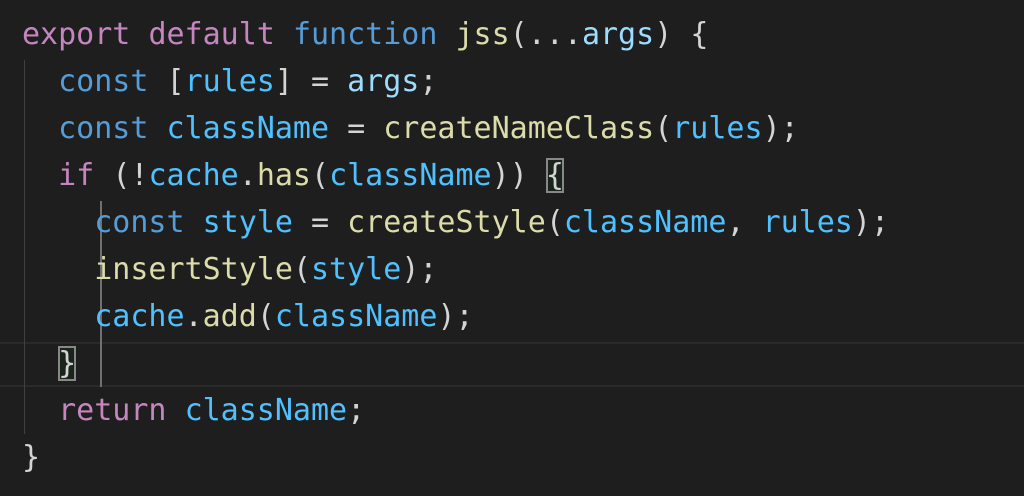 The width and height of the screenshot is (1024, 496). Describe the element at coordinates (67, 363) in the screenshot. I see `token-brace-close-matched: }` at that location.